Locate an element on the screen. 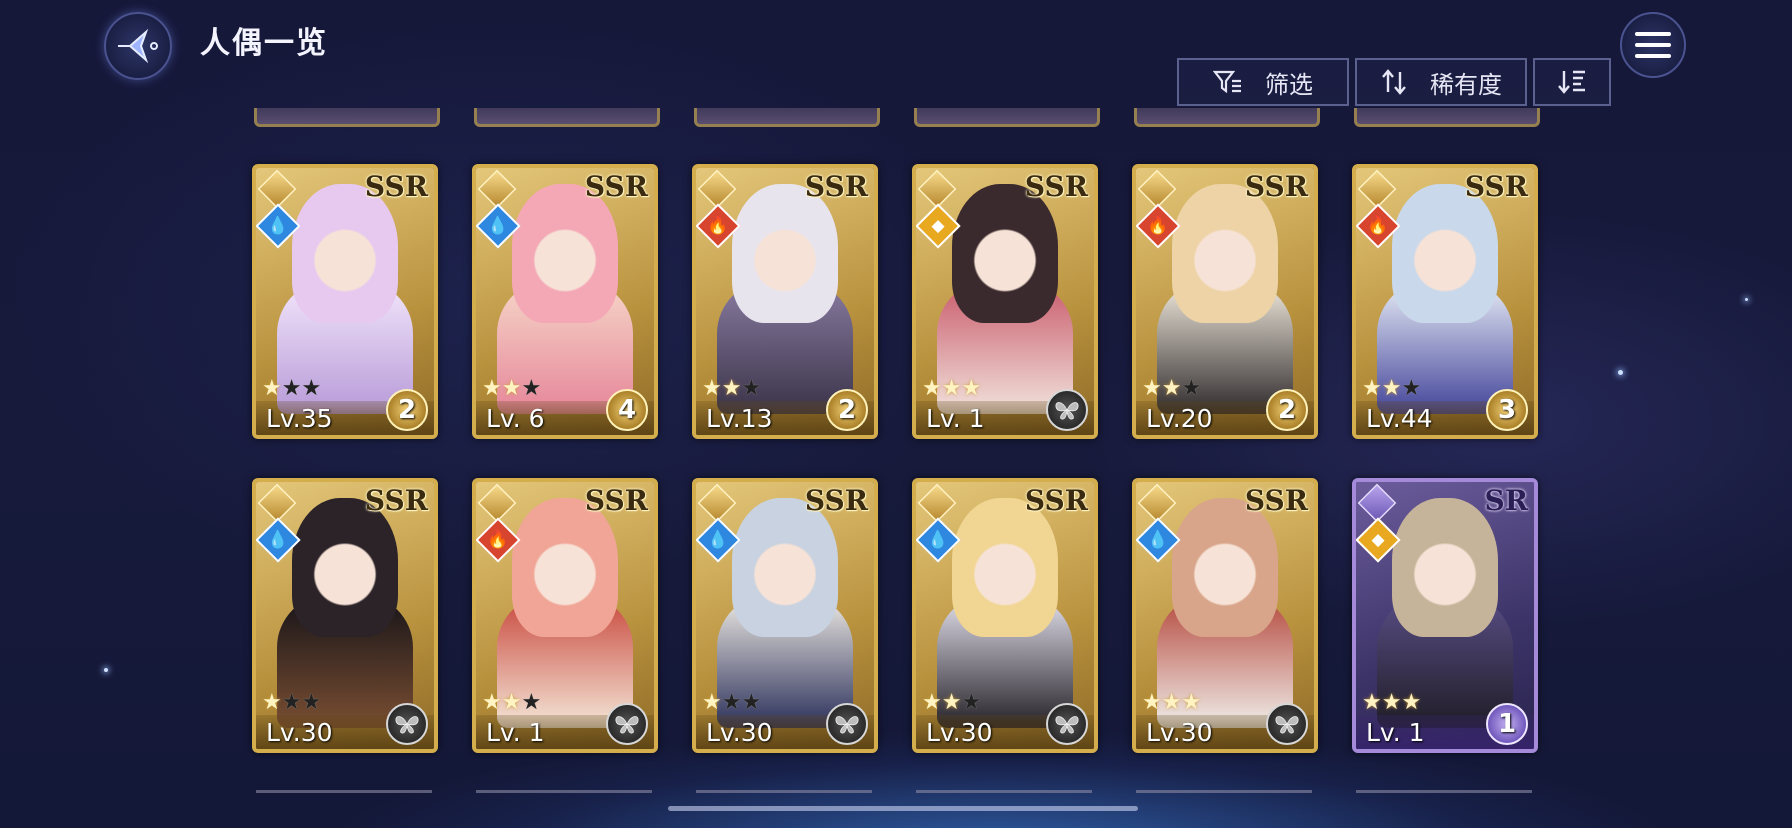 Image resolution: width=1792 pixels, height=828 pixels. filter-icon is located at coordinates (1227, 82).